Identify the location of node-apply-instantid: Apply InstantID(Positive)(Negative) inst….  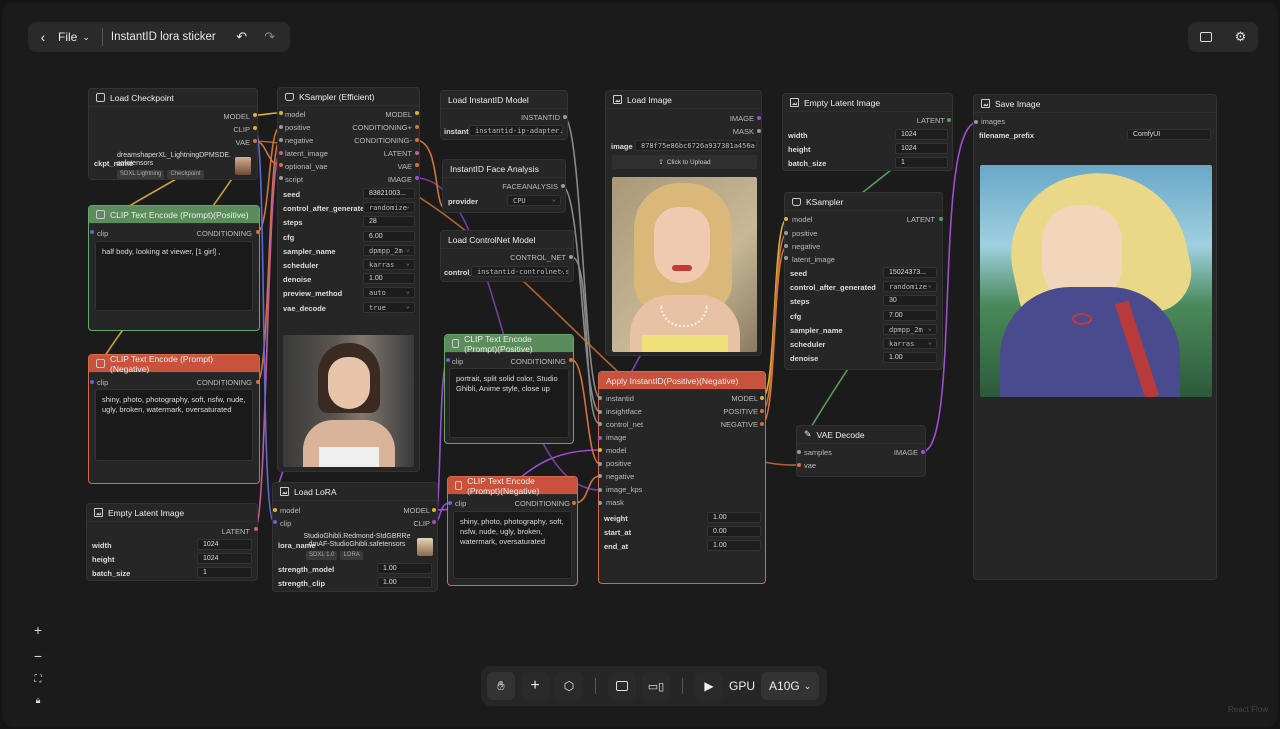
(682, 477).